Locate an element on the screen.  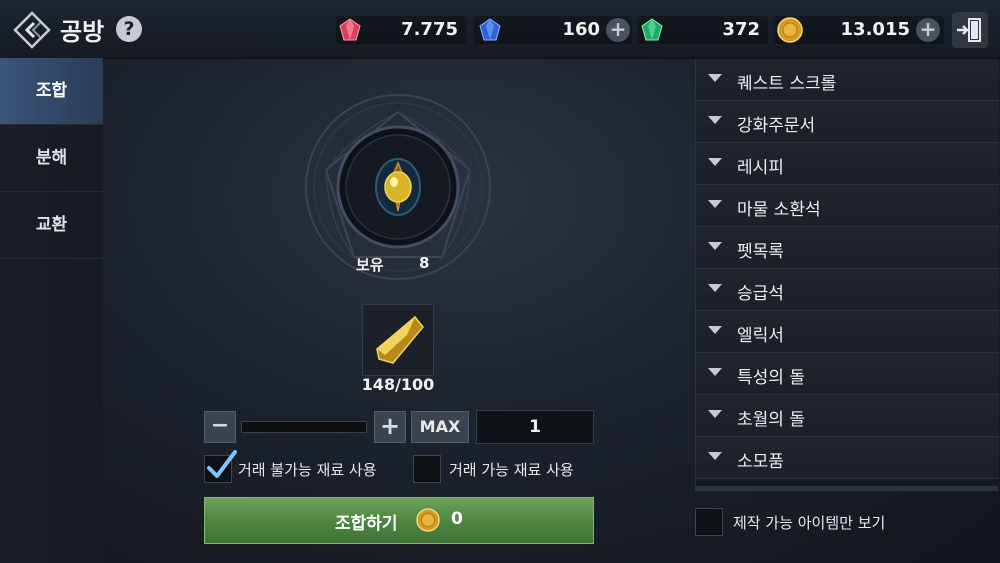
category-label: 소모품 is located at coordinates (760, 462).